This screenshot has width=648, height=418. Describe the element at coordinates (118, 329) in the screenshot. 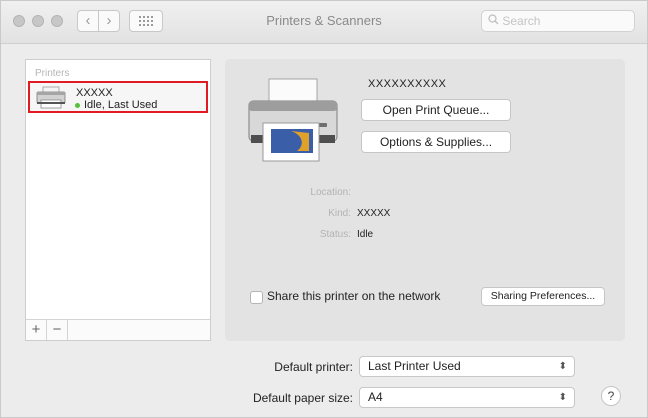

I see `list-footer: + −` at that location.